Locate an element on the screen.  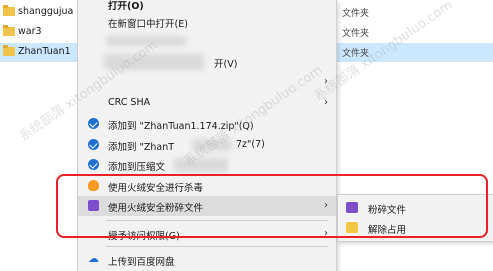
menu-item-add-7z: 添加到 "ZhanT 7z"(7) is located at coordinates (207, 145).